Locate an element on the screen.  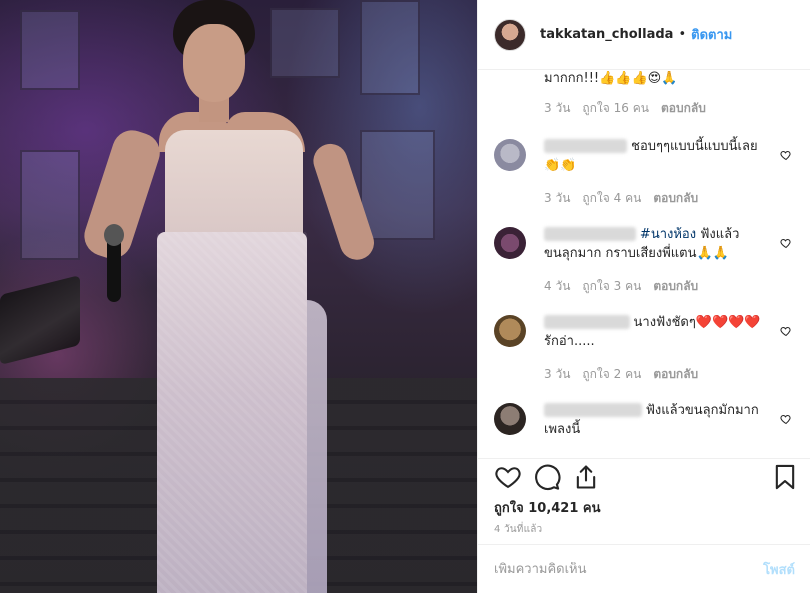
microphone is located at coordinates (114, 263).